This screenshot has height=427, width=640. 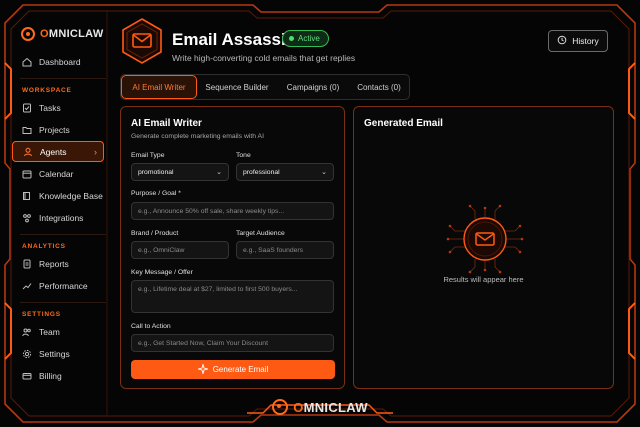 I want to click on tone-select: professional ⌄, so click(x=285, y=172).